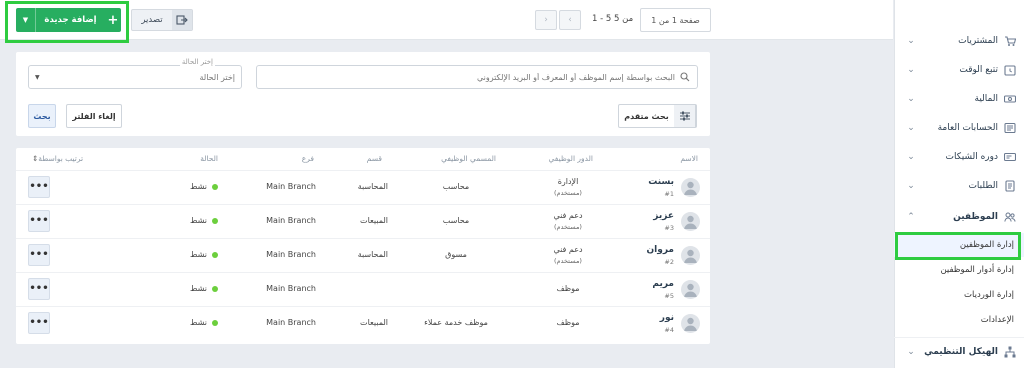 The width and height of the screenshot is (1024, 368). What do you see at coordinates (546, 20) in the screenshot?
I see `next-page-button: ›` at bounding box center [546, 20].